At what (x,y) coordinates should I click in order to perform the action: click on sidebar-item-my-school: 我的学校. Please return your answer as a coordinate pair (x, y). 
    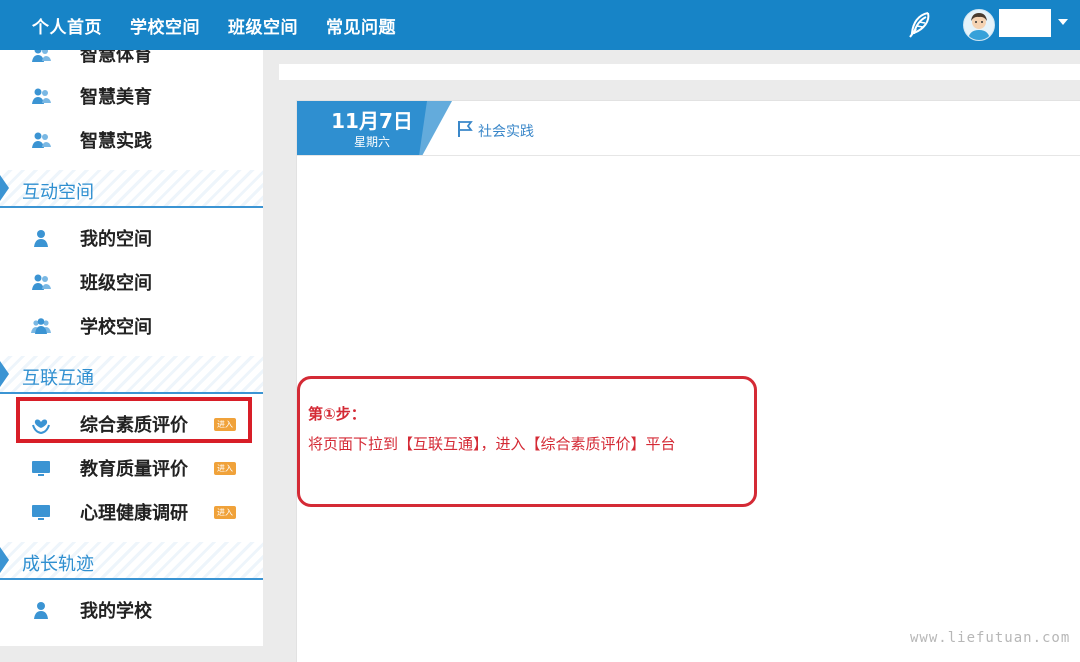
    Looking at the image, I should click on (131, 610).